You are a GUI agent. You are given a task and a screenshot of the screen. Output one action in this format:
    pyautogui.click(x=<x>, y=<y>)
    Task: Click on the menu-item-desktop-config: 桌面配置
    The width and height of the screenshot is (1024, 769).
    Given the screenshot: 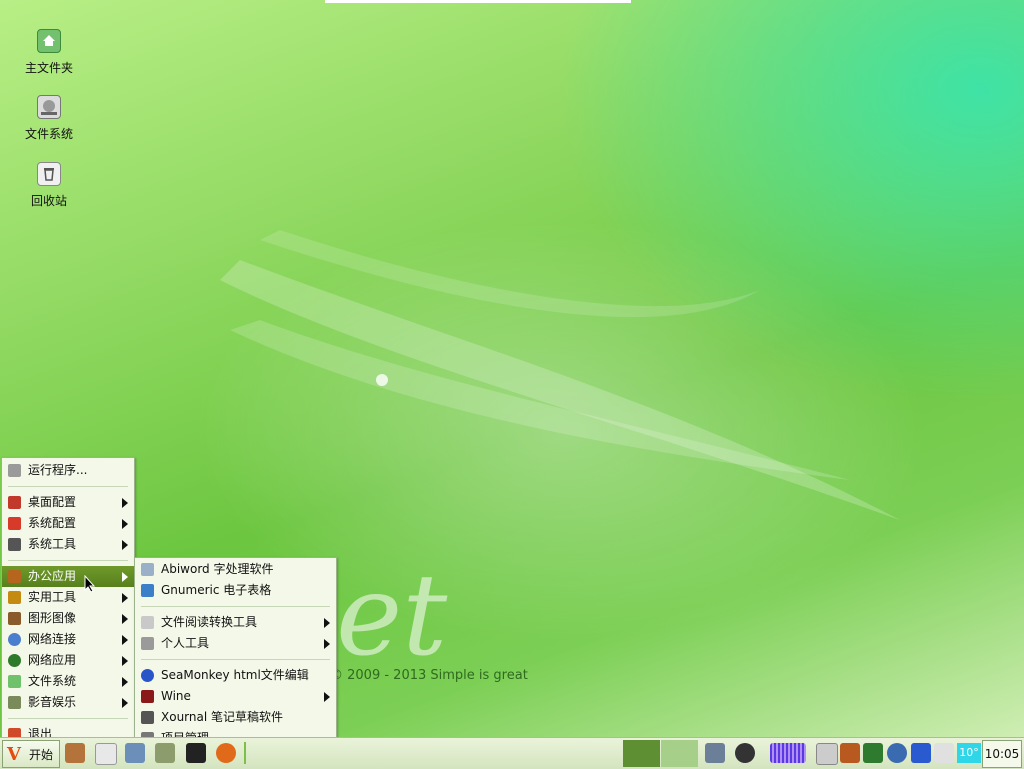 What is the action you would take?
    pyautogui.click(x=68, y=502)
    